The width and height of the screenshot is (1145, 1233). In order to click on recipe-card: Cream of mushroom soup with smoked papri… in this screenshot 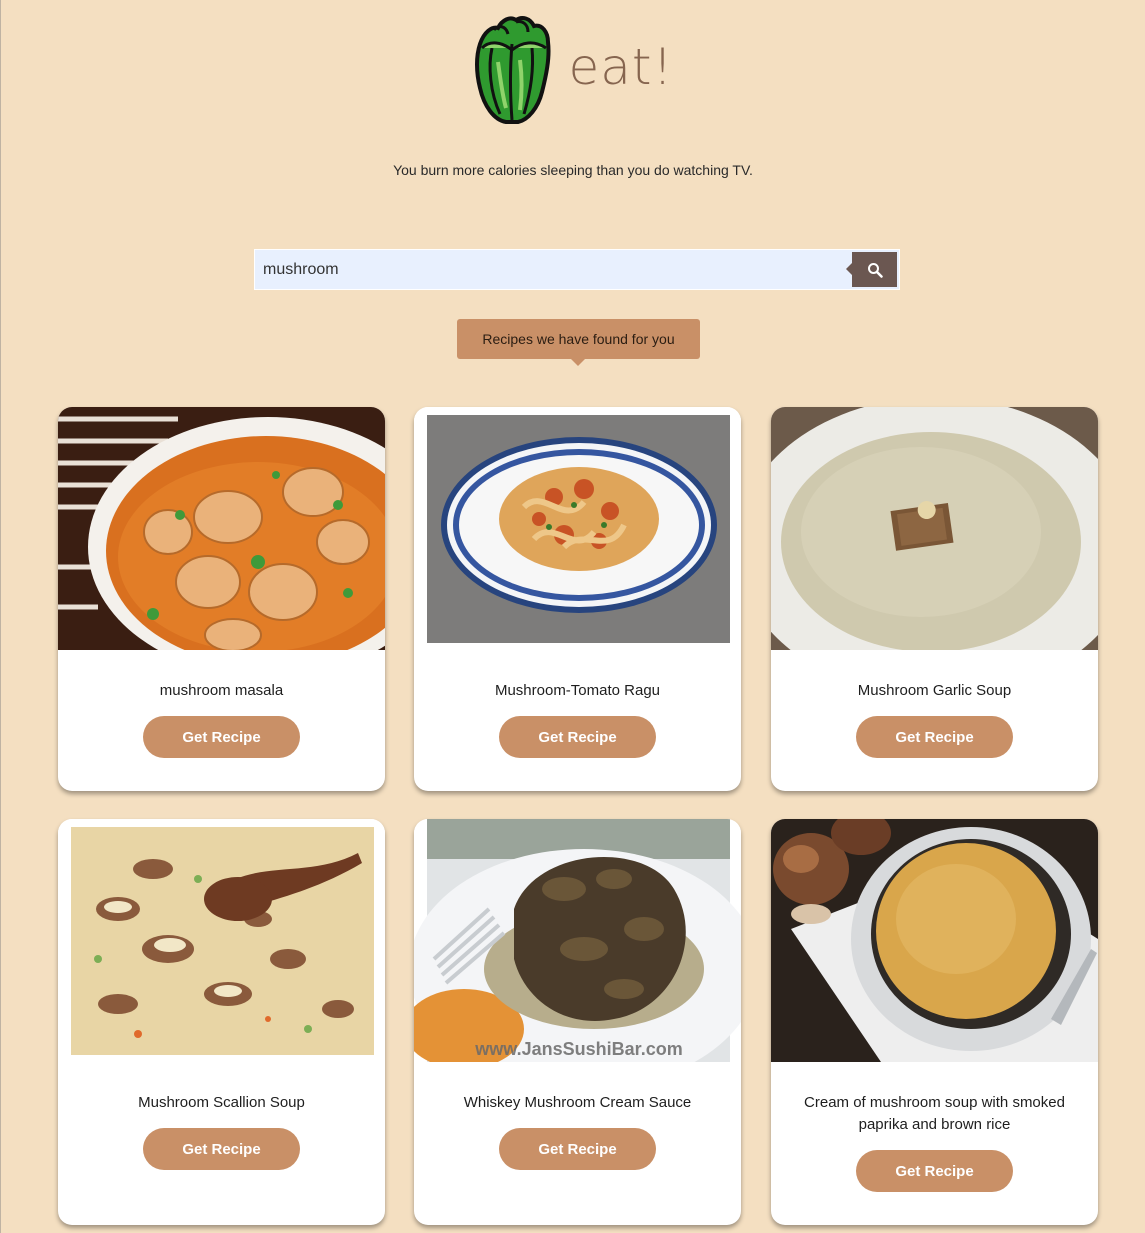, I will do `click(934, 1022)`.